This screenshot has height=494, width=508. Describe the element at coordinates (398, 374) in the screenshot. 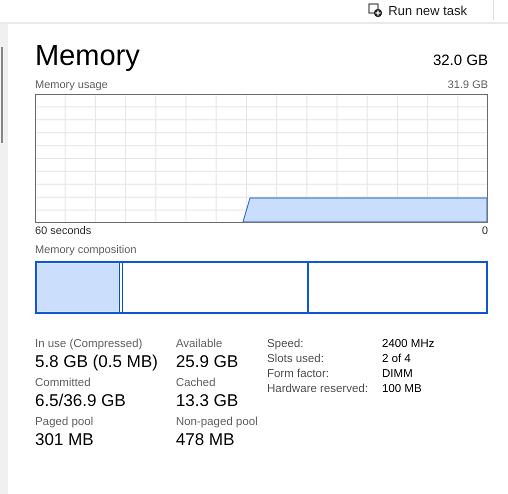

I see `detail-value: DIMM` at that location.